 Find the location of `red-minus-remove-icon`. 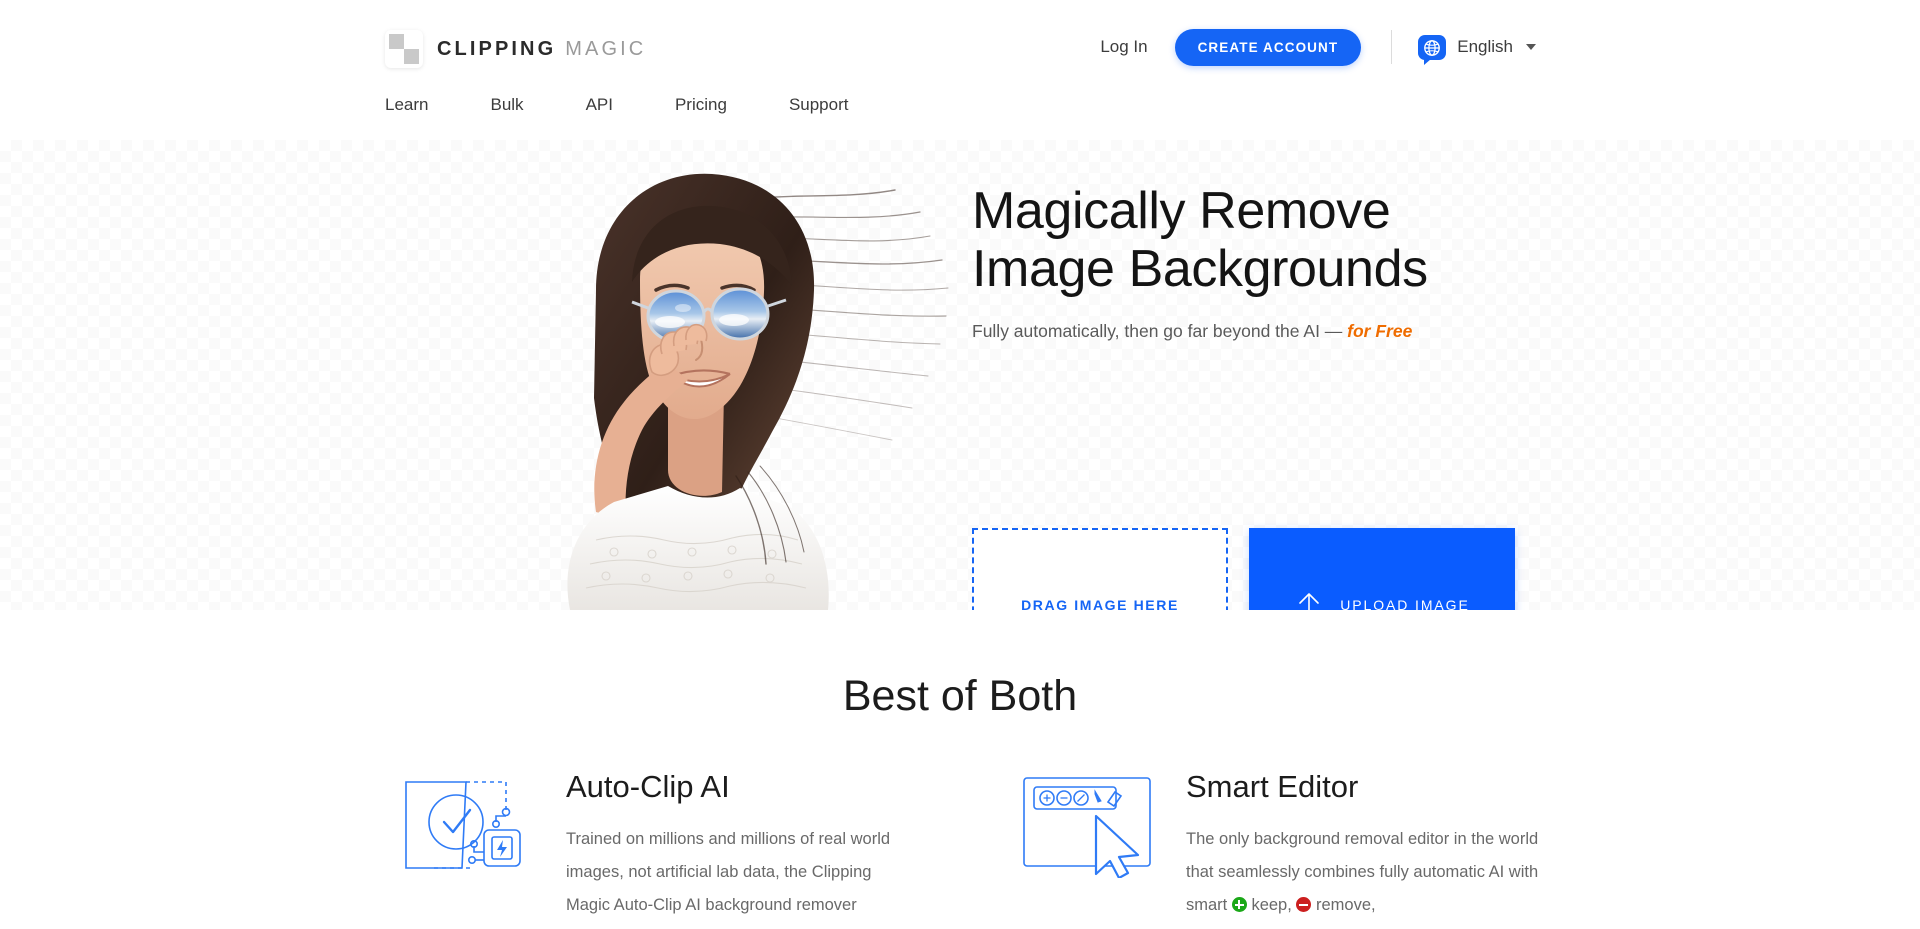

red-minus-remove-icon is located at coordinates (1304, 905).